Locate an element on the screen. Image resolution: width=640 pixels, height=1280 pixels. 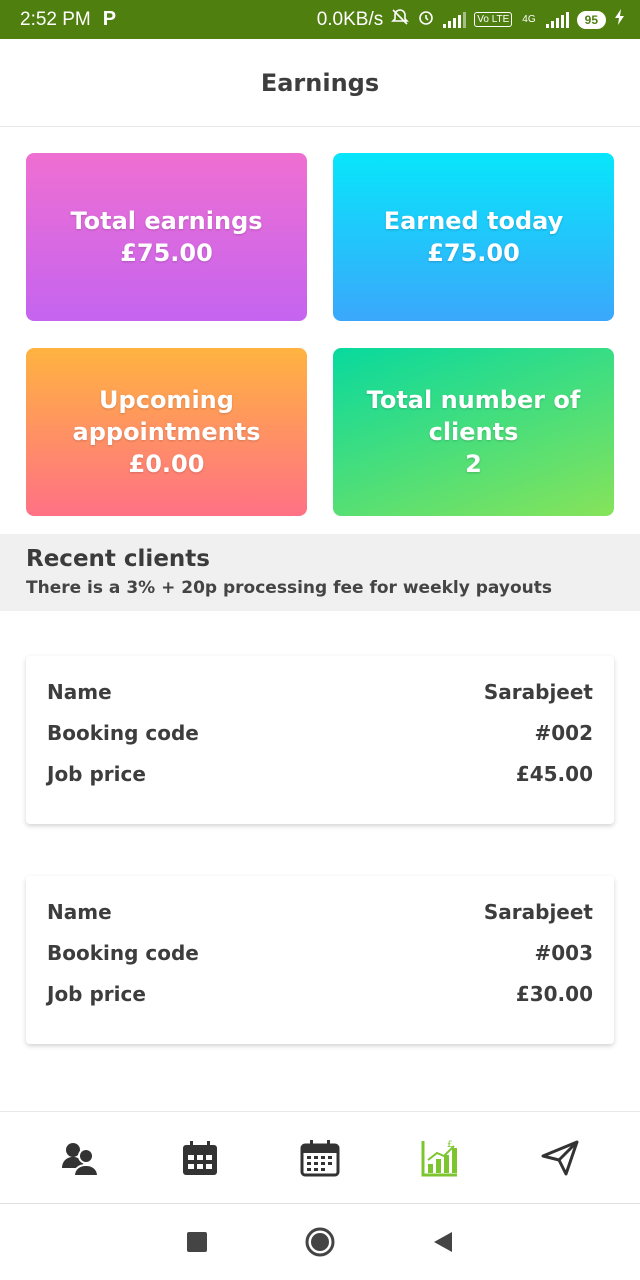
bottom-navigation: £ is located at coordinates (320, 1157).